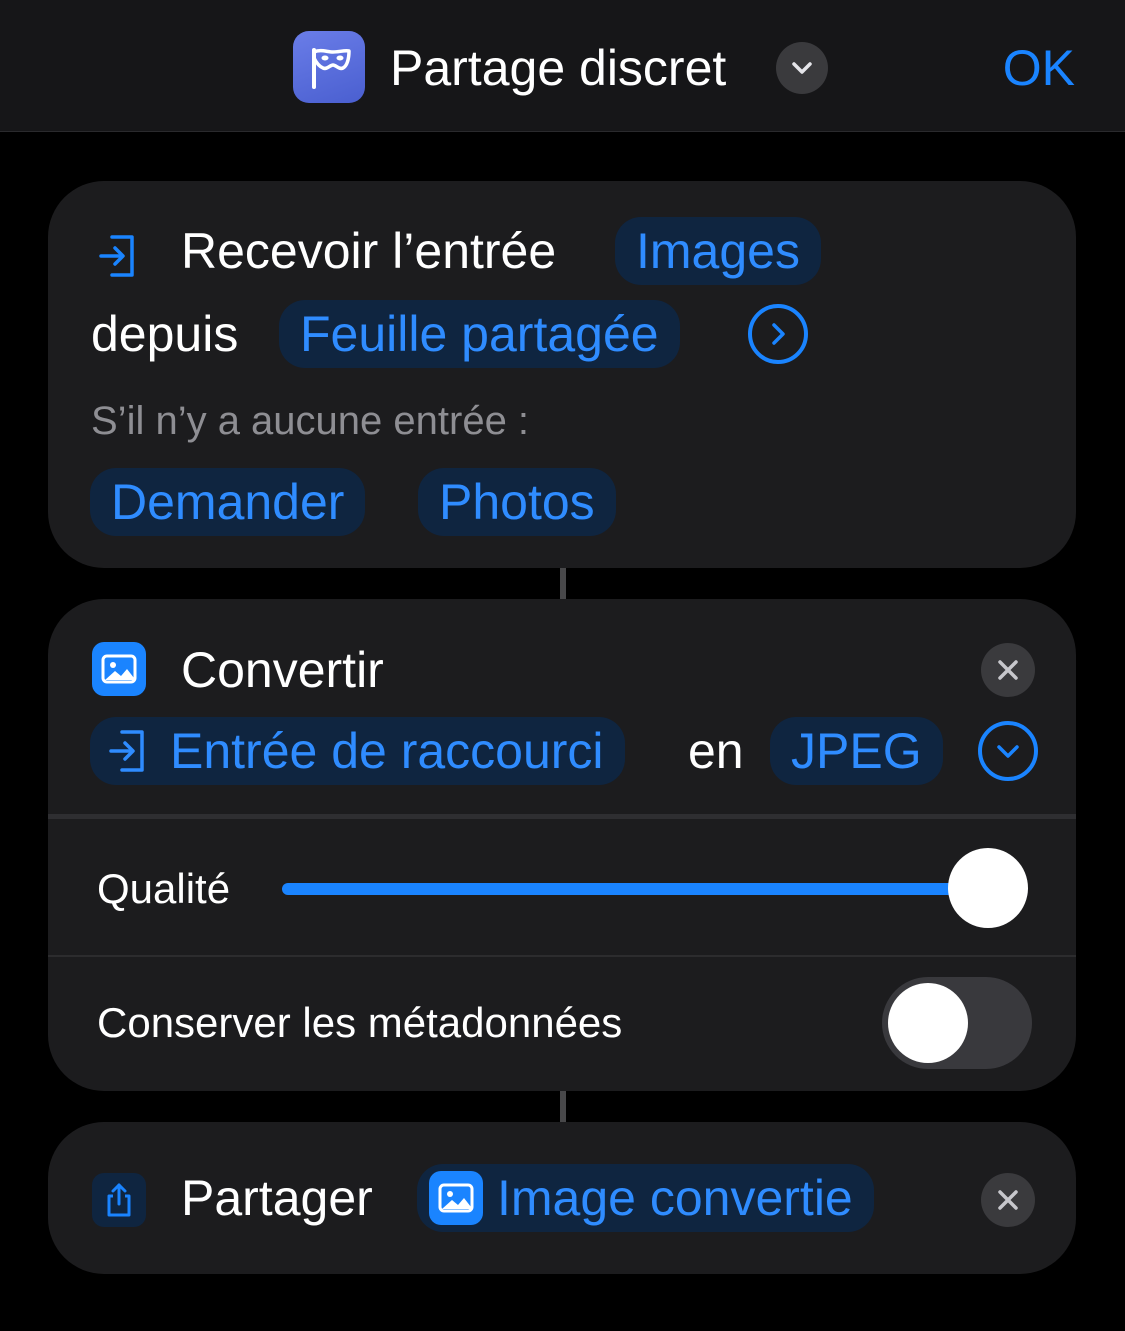  Describe the element at coordinates (517, 502) in the screenshot. I see `fallback-source-pill: Photos` at that location.